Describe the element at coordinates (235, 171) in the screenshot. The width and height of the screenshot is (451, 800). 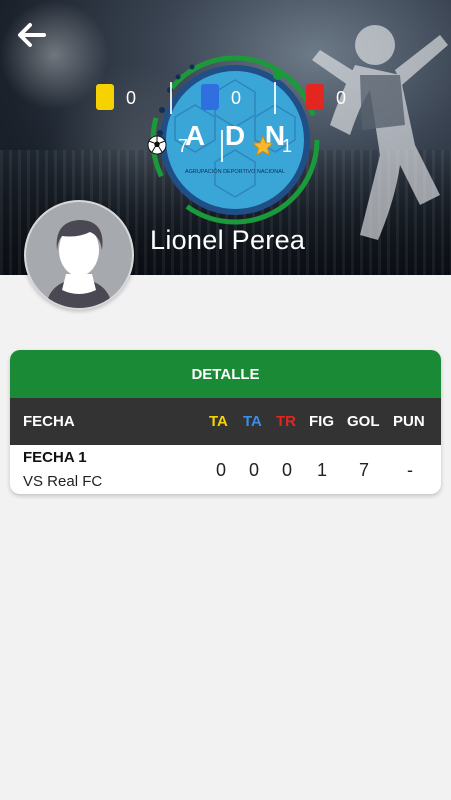
I see `logo-tagline: AGRUPACIÓN DEPORTIVO NACIONAL` at that location.